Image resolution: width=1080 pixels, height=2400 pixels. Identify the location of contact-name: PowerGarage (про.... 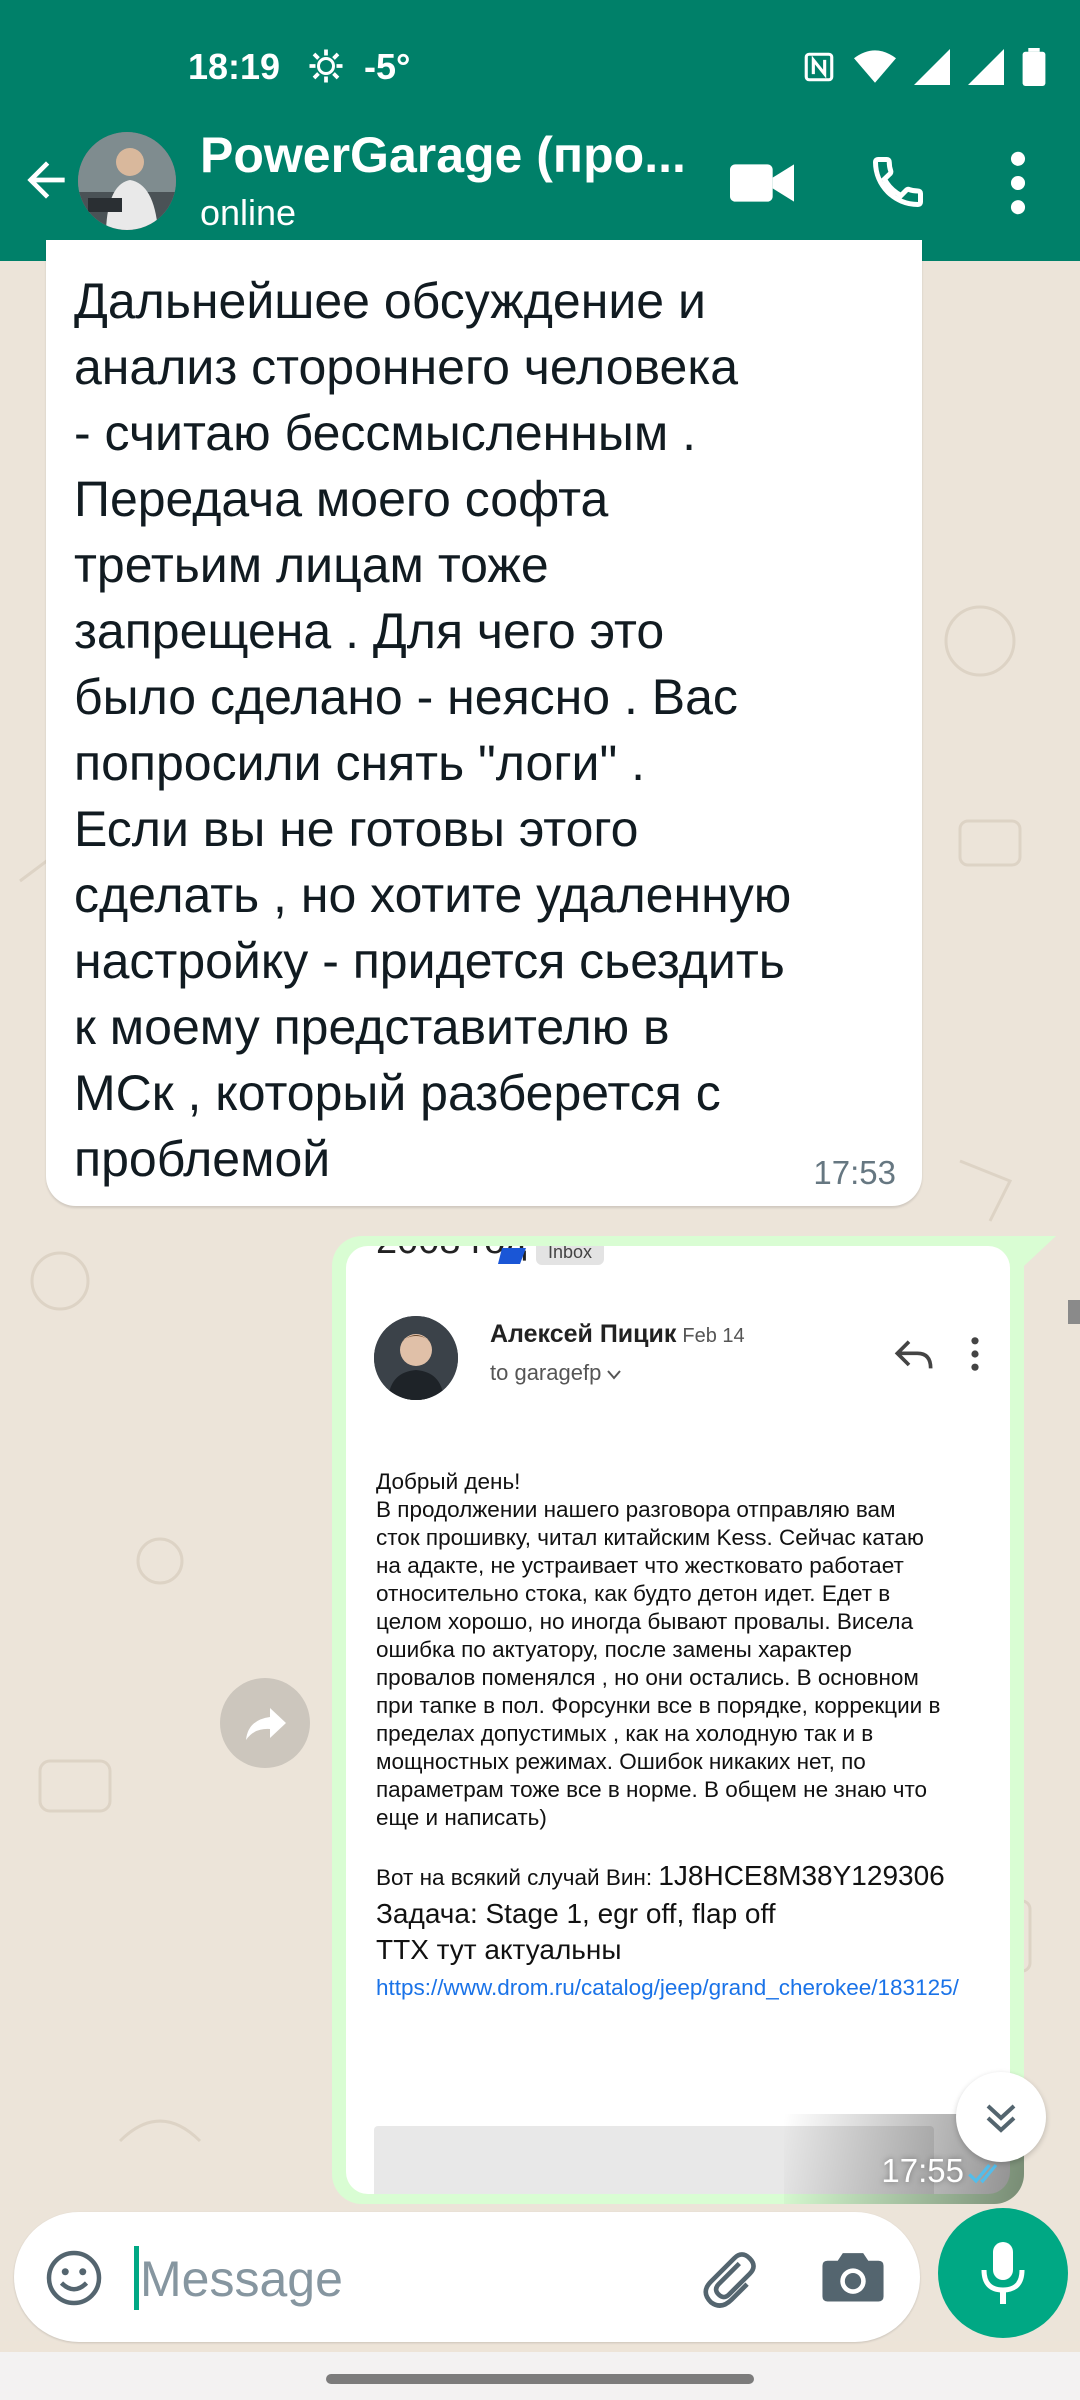
(443, 155).